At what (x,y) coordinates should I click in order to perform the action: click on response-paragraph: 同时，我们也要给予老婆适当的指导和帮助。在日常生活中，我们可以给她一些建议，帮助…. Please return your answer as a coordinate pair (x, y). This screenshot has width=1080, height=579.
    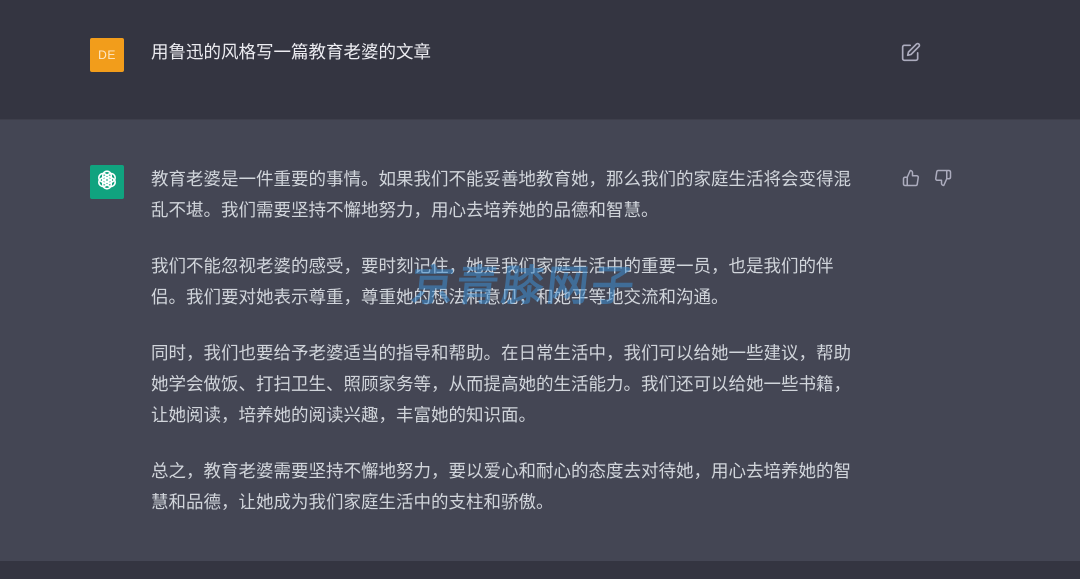
    Looking at the image, I should click on (501, 385).